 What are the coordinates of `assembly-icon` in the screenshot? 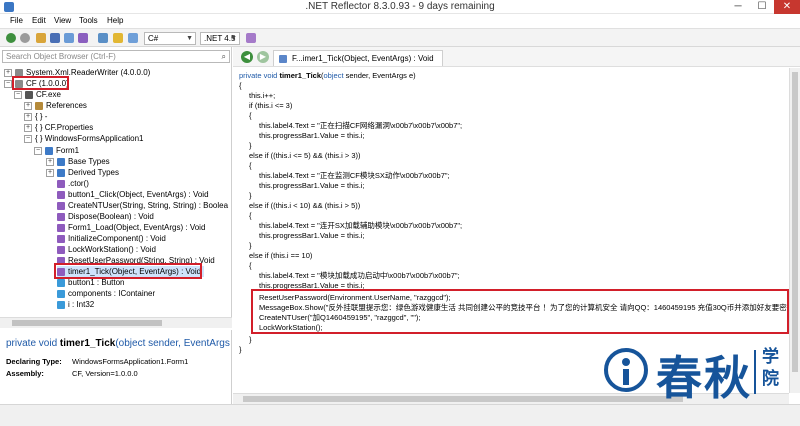 It's located at (83, 38).